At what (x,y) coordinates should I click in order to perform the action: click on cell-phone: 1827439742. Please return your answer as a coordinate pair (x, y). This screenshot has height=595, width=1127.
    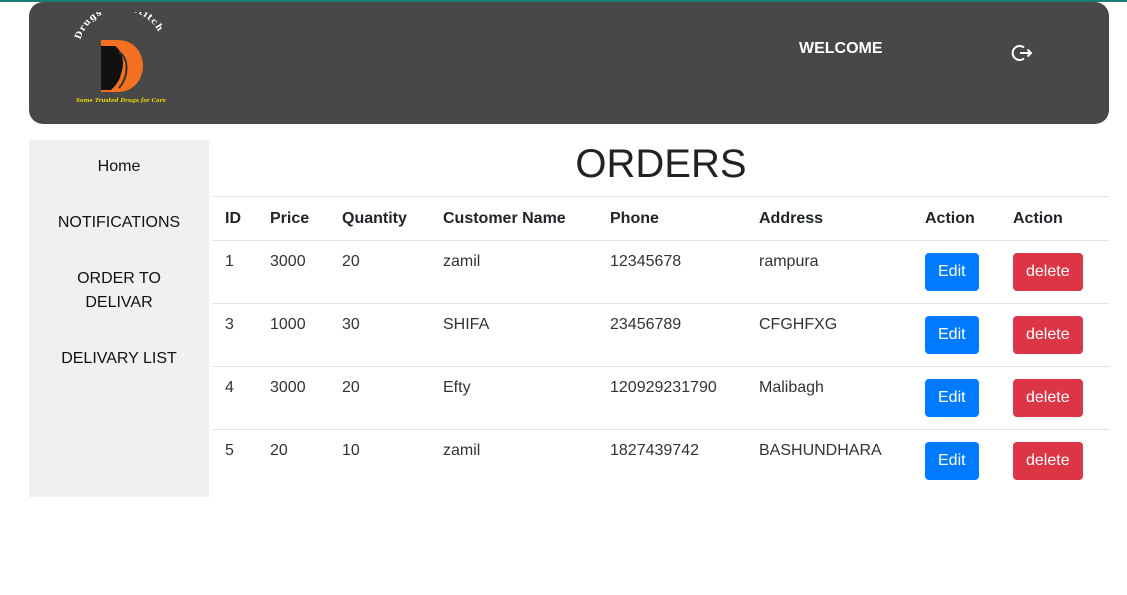
    Looking at the image, I should click on (654, 450).